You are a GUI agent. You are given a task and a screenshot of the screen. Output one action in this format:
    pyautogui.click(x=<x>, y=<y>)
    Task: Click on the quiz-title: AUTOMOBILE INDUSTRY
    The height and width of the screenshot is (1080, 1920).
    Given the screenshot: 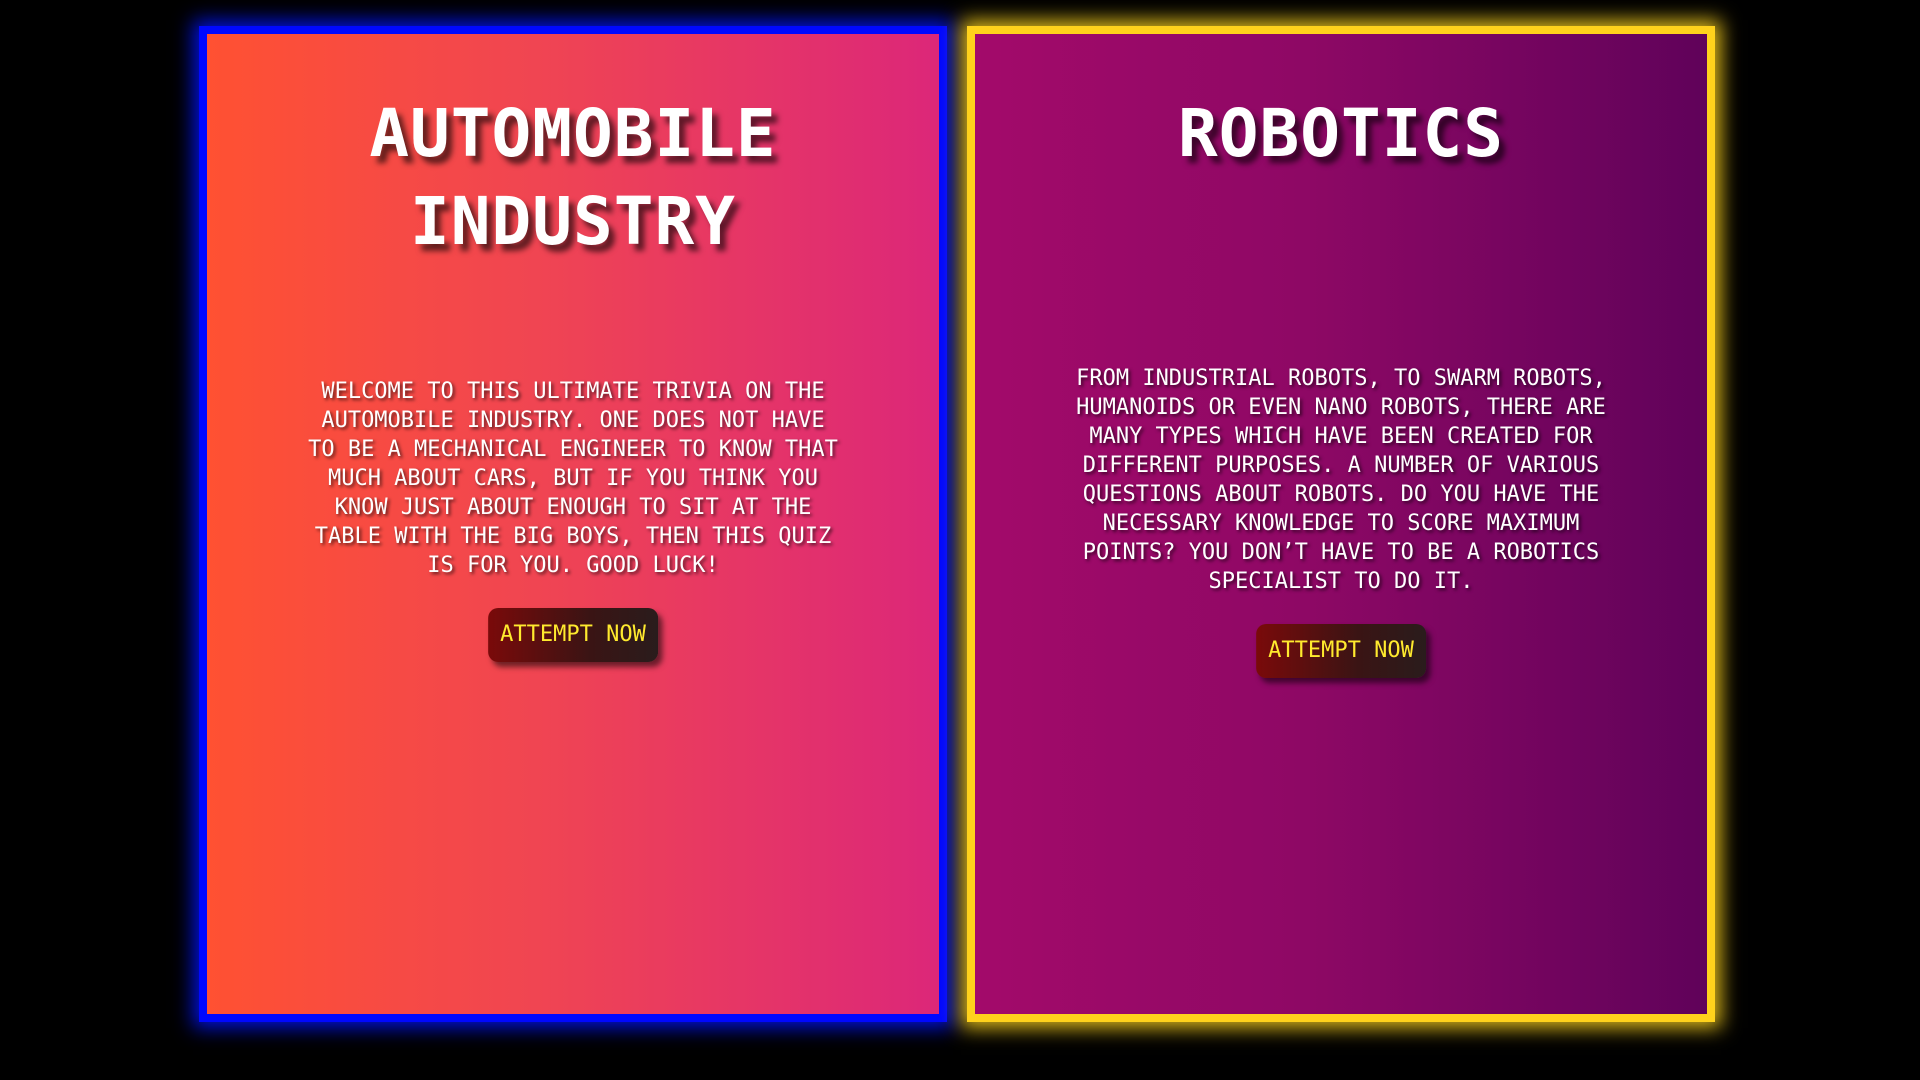 What is the action you would take?
    pyautogui.click(x=573, y=177)
    